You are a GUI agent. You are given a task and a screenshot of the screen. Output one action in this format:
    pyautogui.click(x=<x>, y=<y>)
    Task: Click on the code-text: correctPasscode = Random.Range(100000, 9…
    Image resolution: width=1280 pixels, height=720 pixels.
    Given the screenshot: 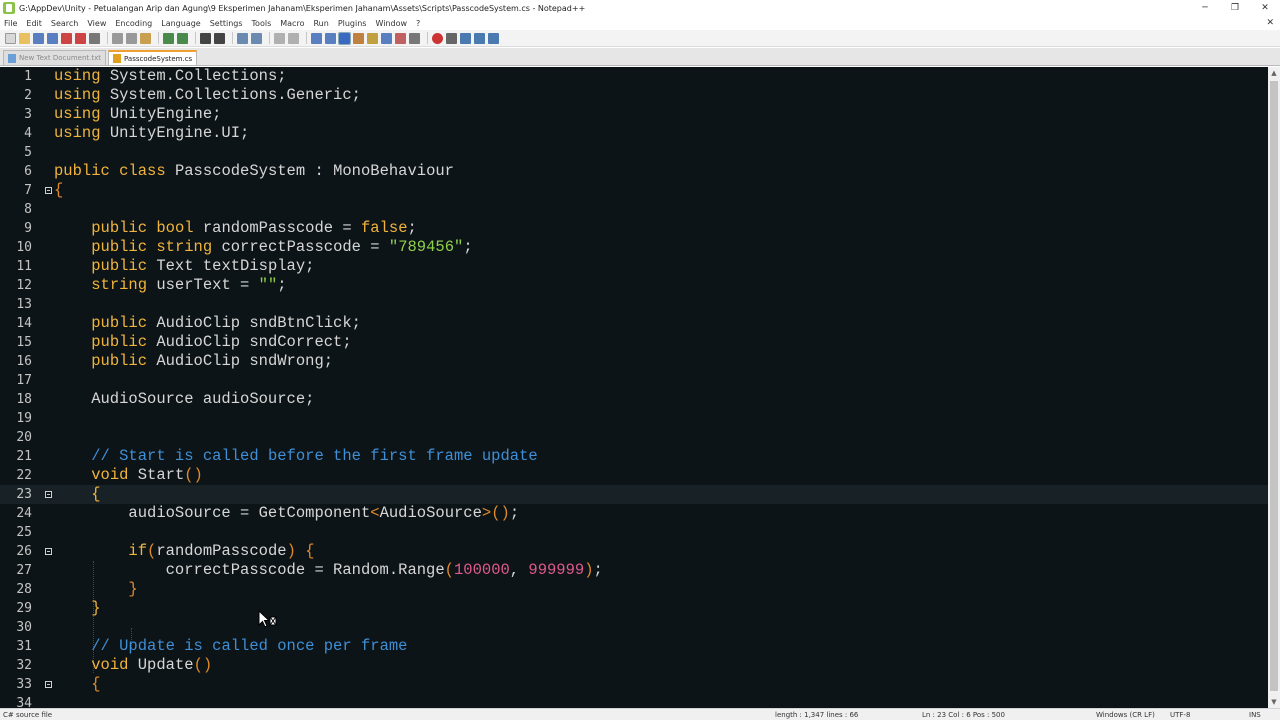 What is the action you would take?
    pyautogui.click(x=328, y=570)
    